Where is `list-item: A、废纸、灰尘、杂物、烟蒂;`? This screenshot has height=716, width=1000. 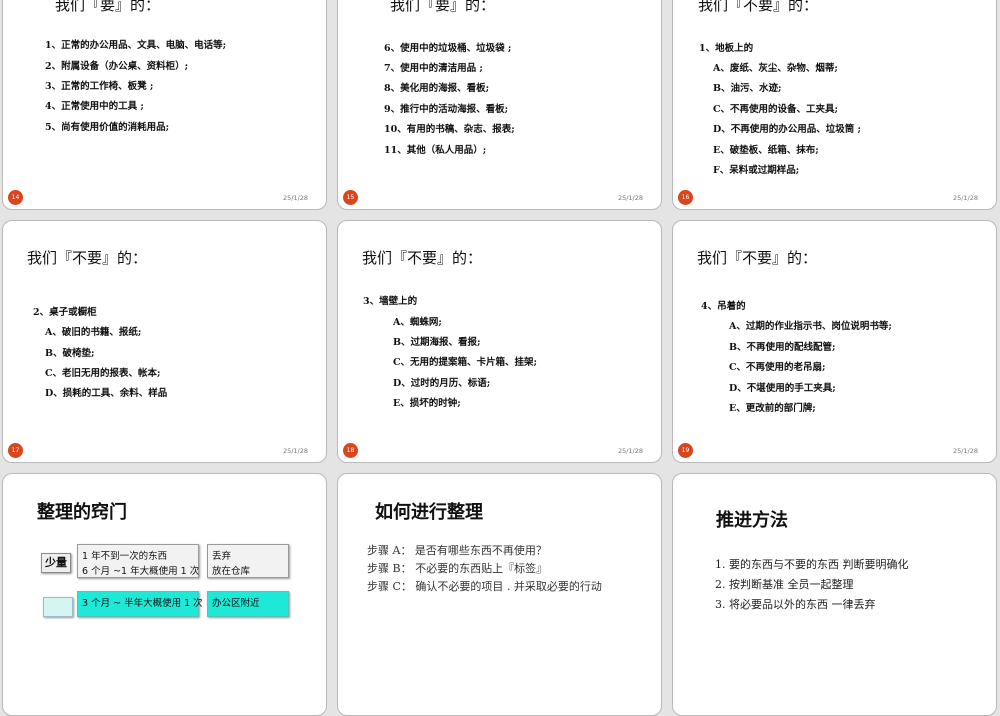
list-item: A、废纸、灰尘、杂物、烟蒂; is located at coordinates (775, 68).